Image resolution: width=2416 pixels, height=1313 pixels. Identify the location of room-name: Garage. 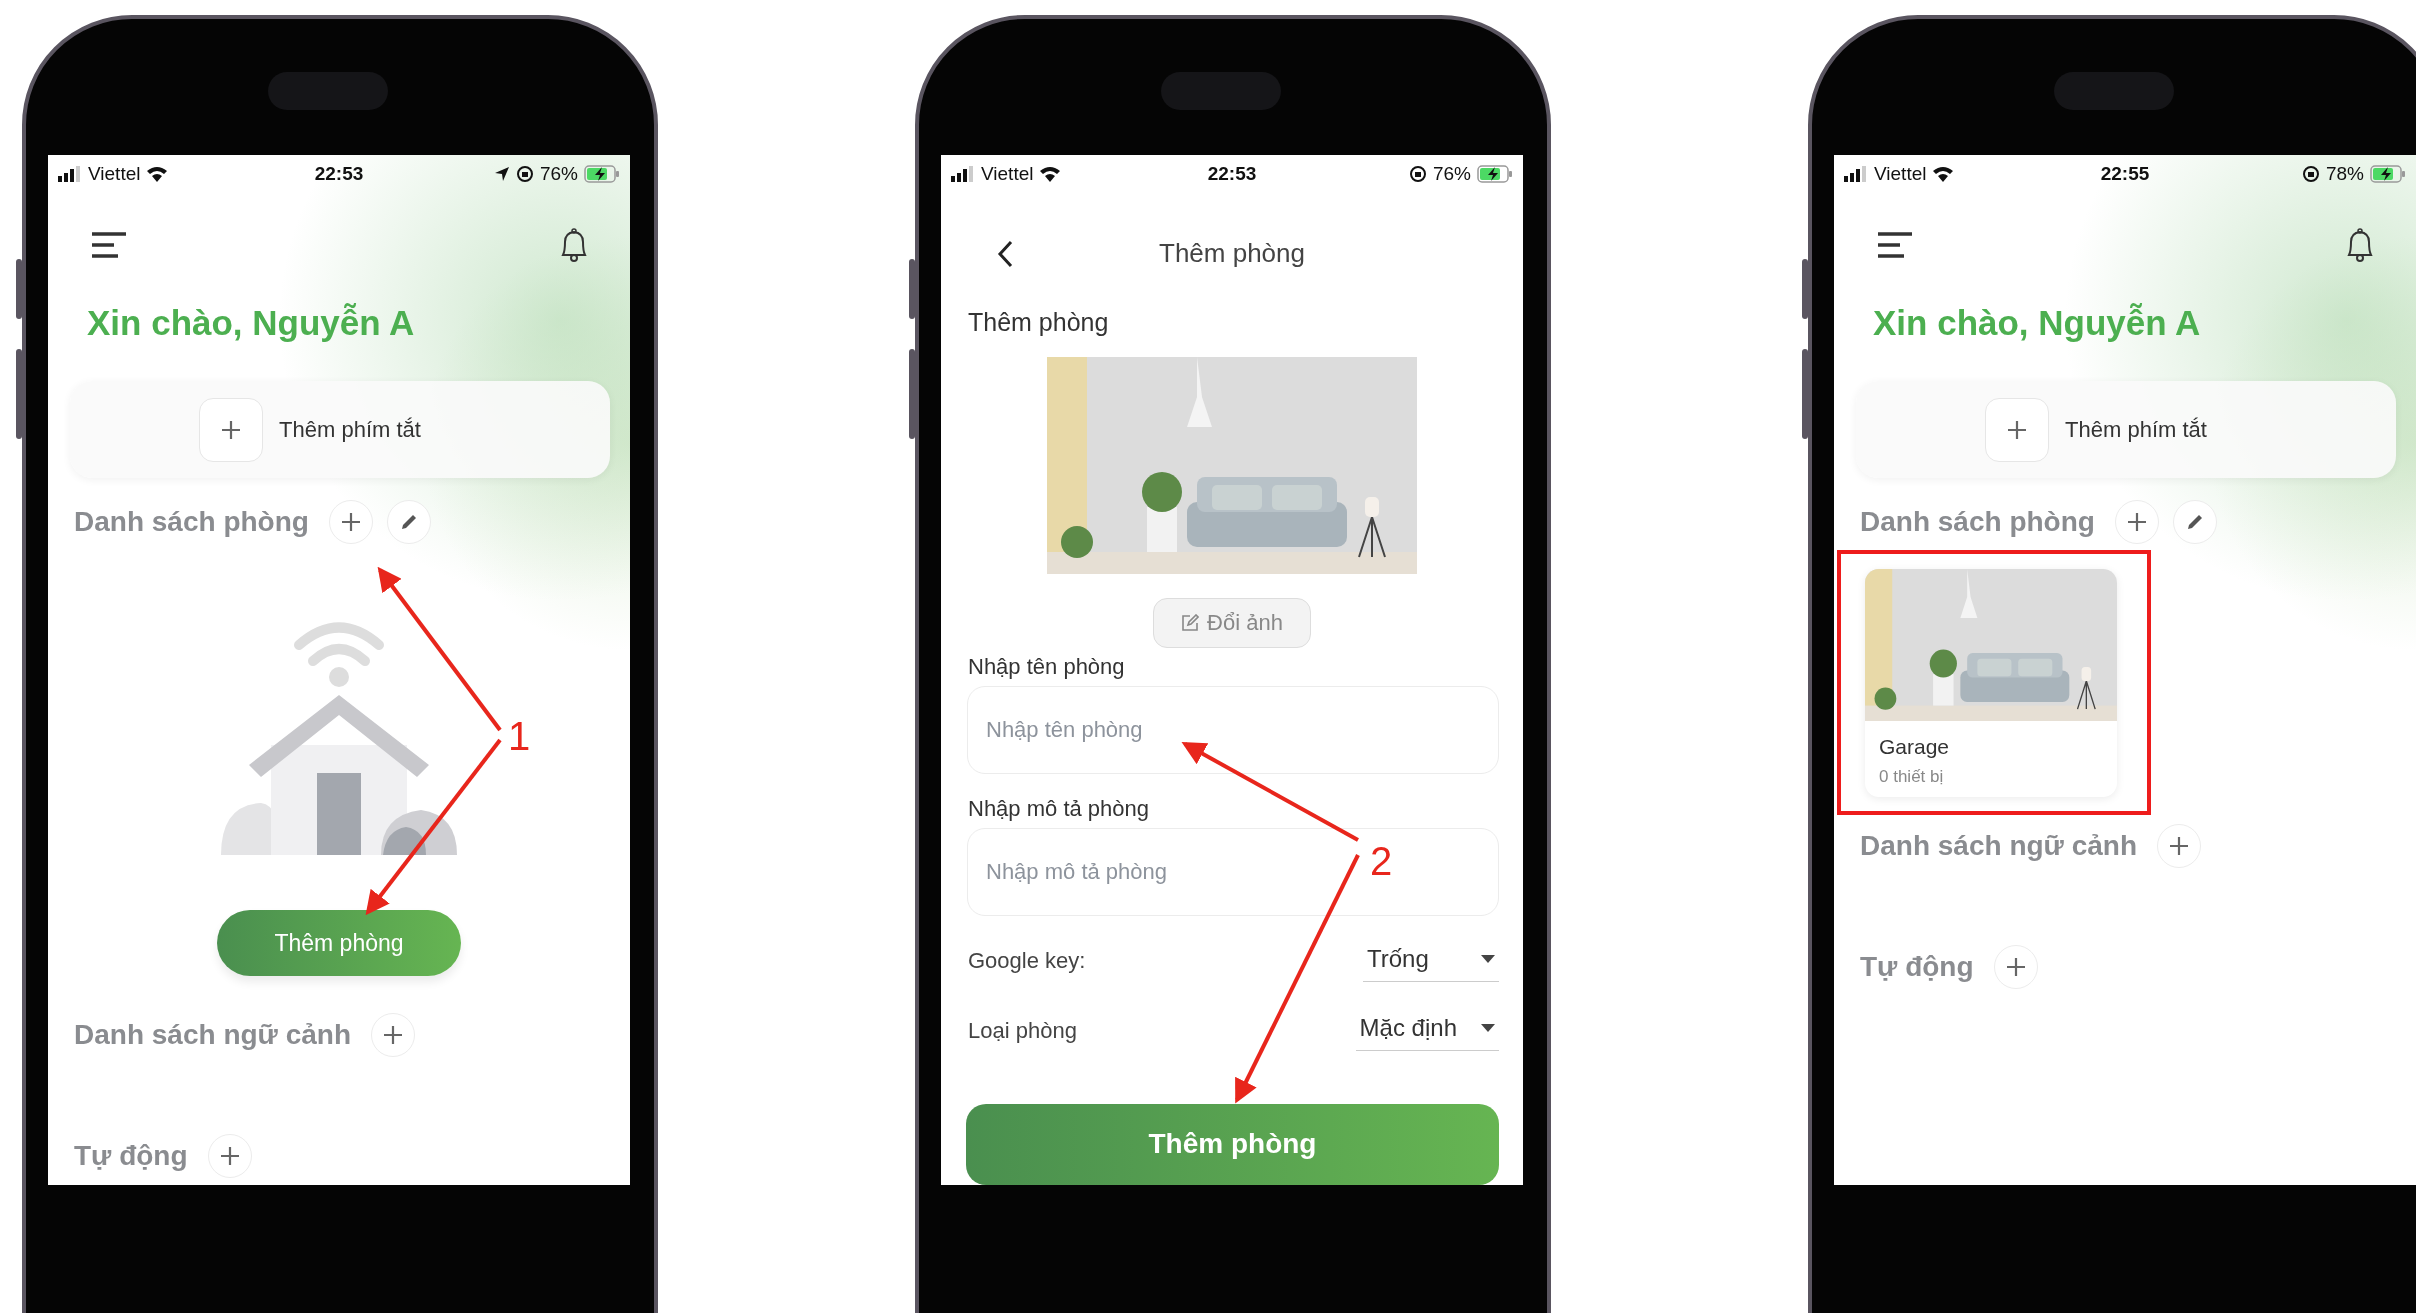
(1915, 747).